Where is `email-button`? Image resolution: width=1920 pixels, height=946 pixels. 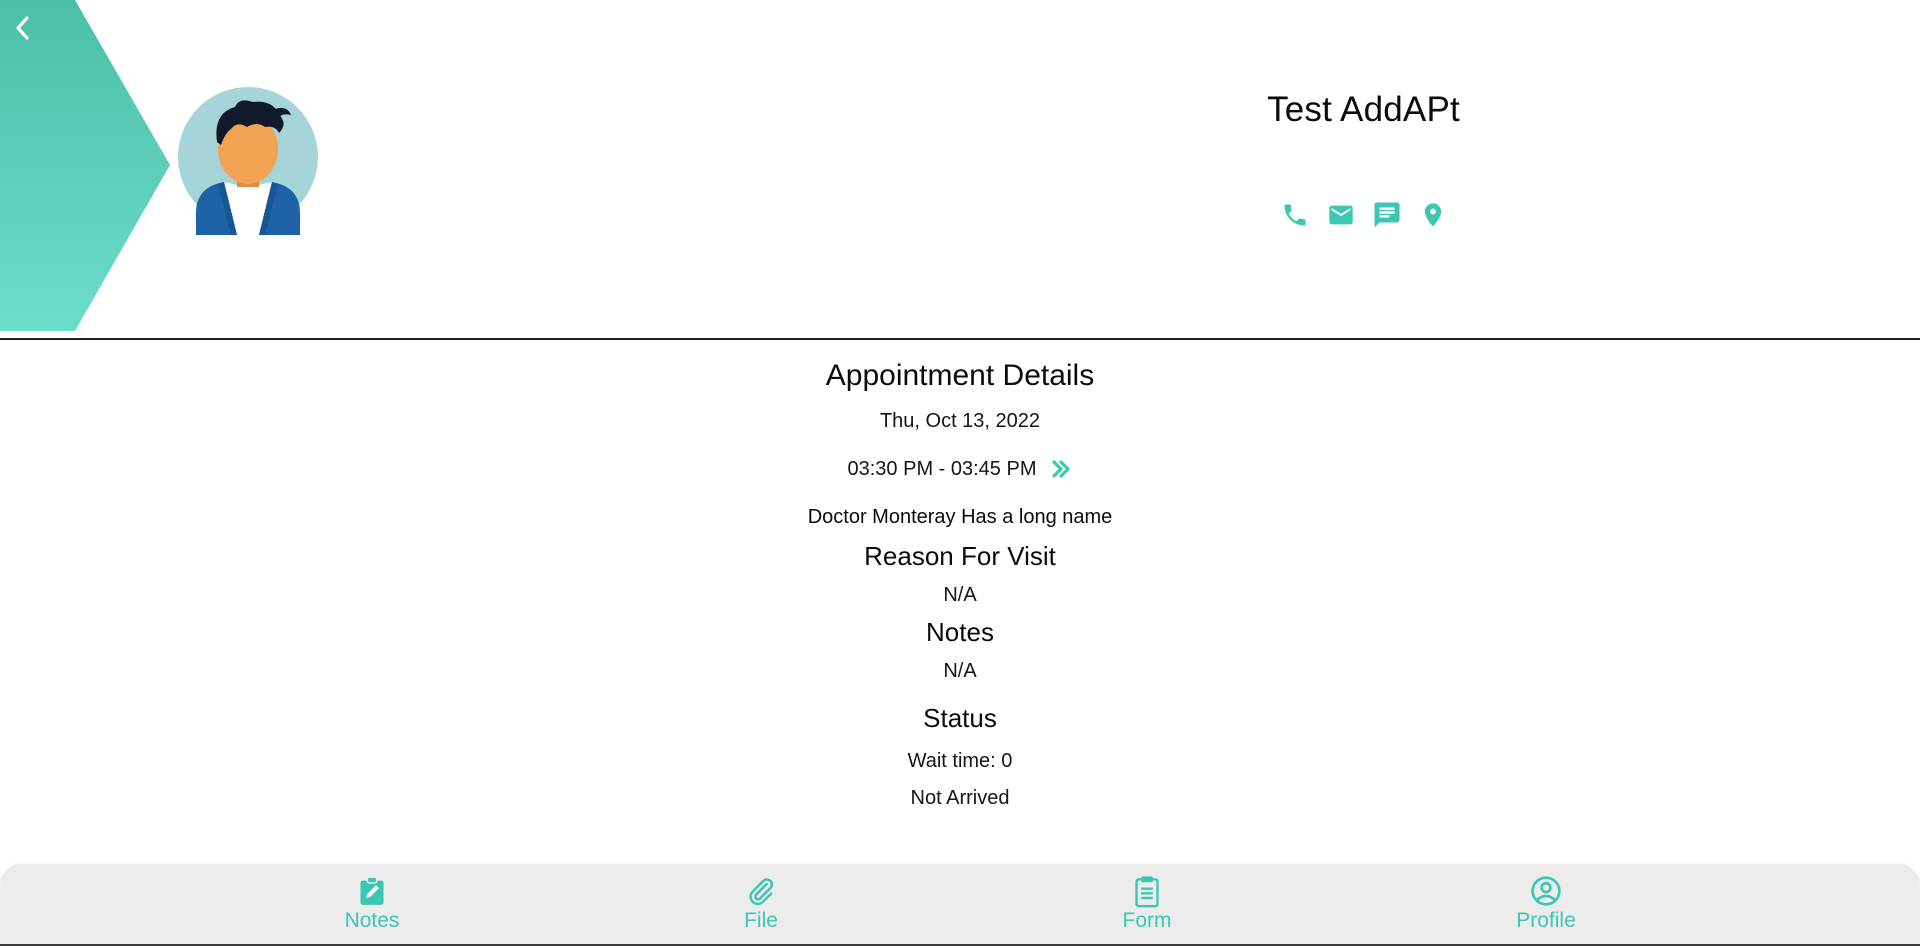 email-button is located at coordinates (1341, 215).